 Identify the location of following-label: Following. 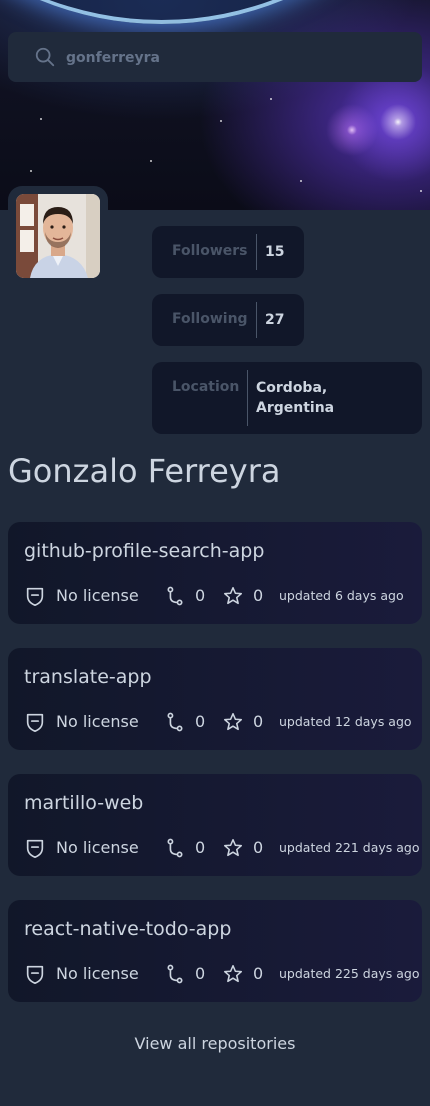
(210, 319).